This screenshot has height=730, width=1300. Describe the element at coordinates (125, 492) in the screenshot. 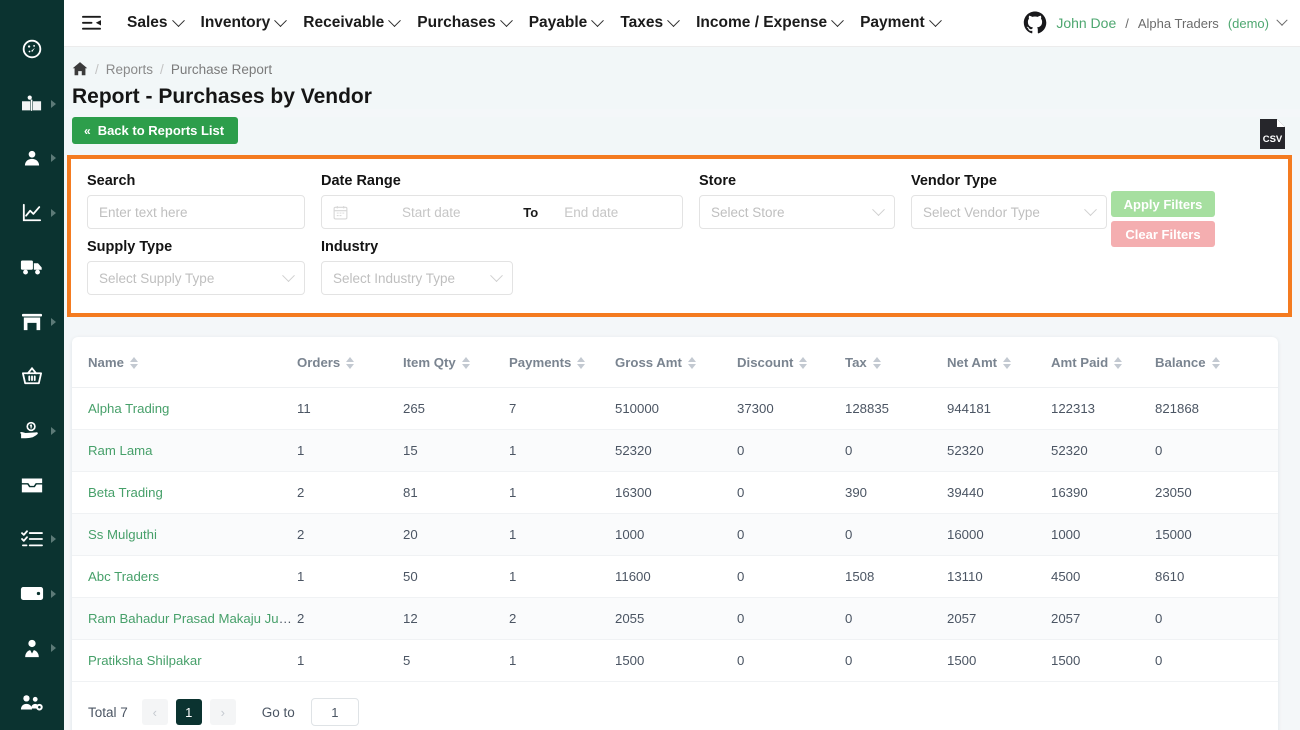

I see `vendor-link: Beta Trading` at that location.